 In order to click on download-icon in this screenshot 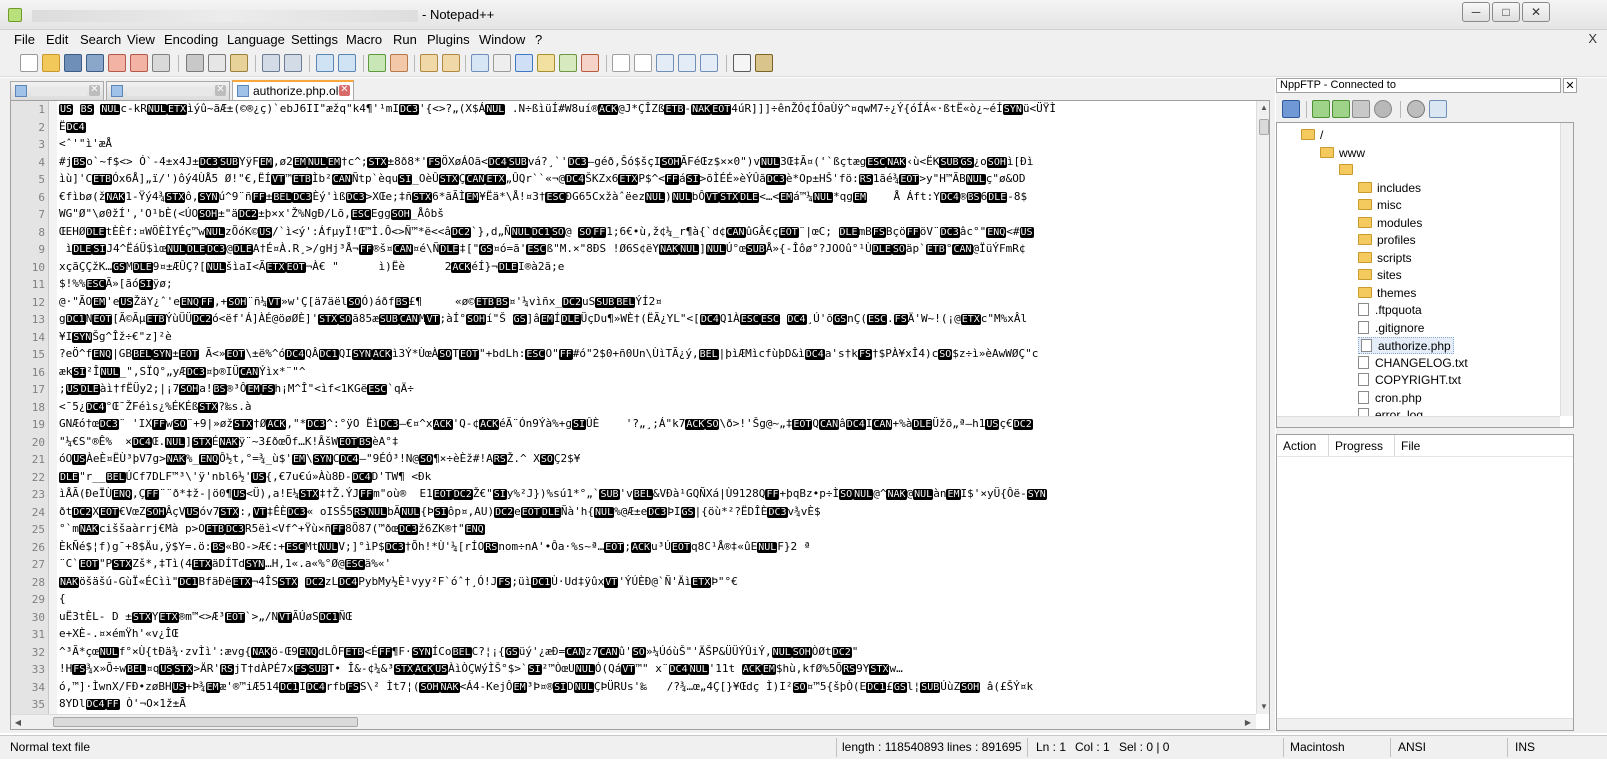, I will do `click(1321, 109)`.